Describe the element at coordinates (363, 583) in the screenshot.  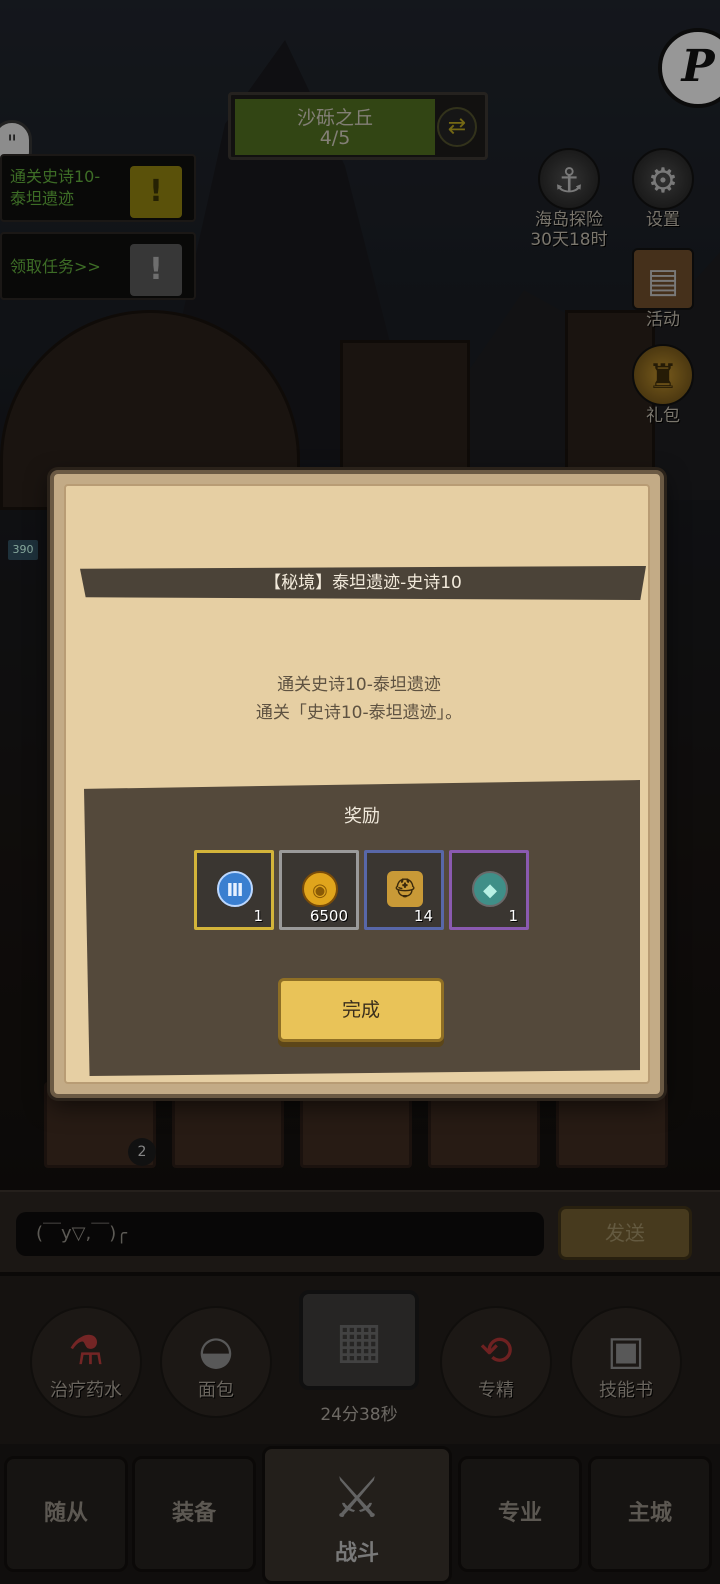
I see `dialog-title: 【秘境】泰坦遗迹-史诗10` at that location.